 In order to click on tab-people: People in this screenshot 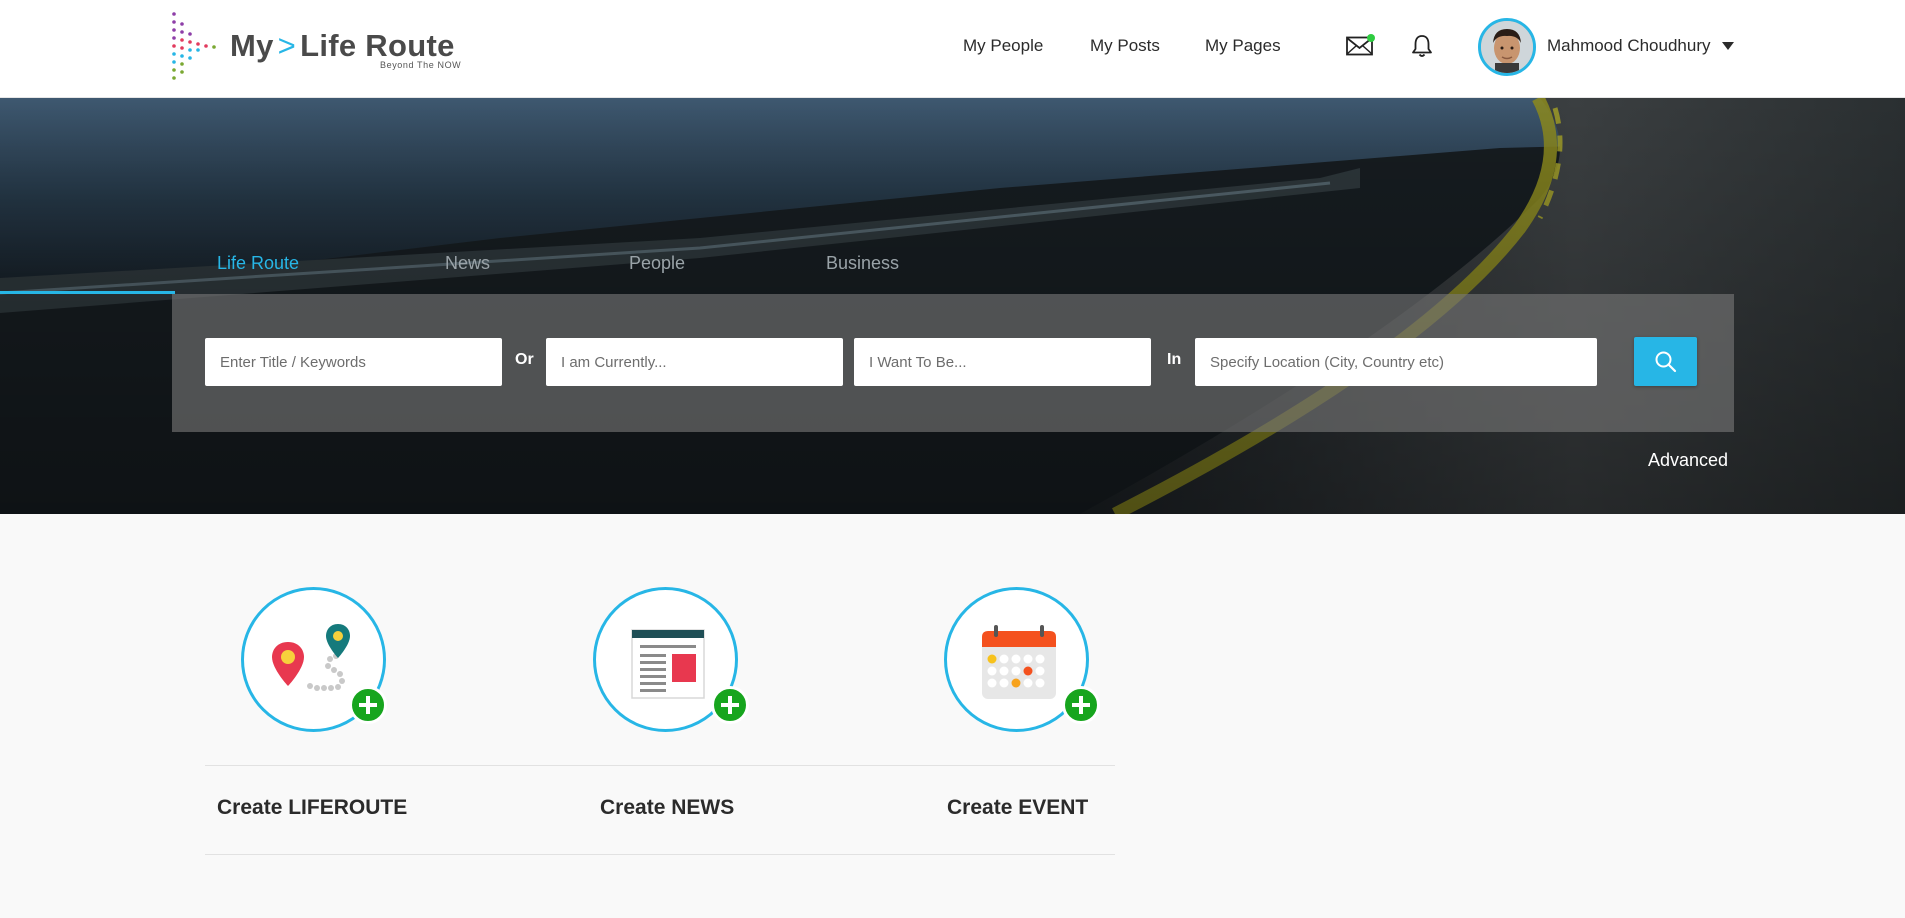, I will do `click(657, 274)`.